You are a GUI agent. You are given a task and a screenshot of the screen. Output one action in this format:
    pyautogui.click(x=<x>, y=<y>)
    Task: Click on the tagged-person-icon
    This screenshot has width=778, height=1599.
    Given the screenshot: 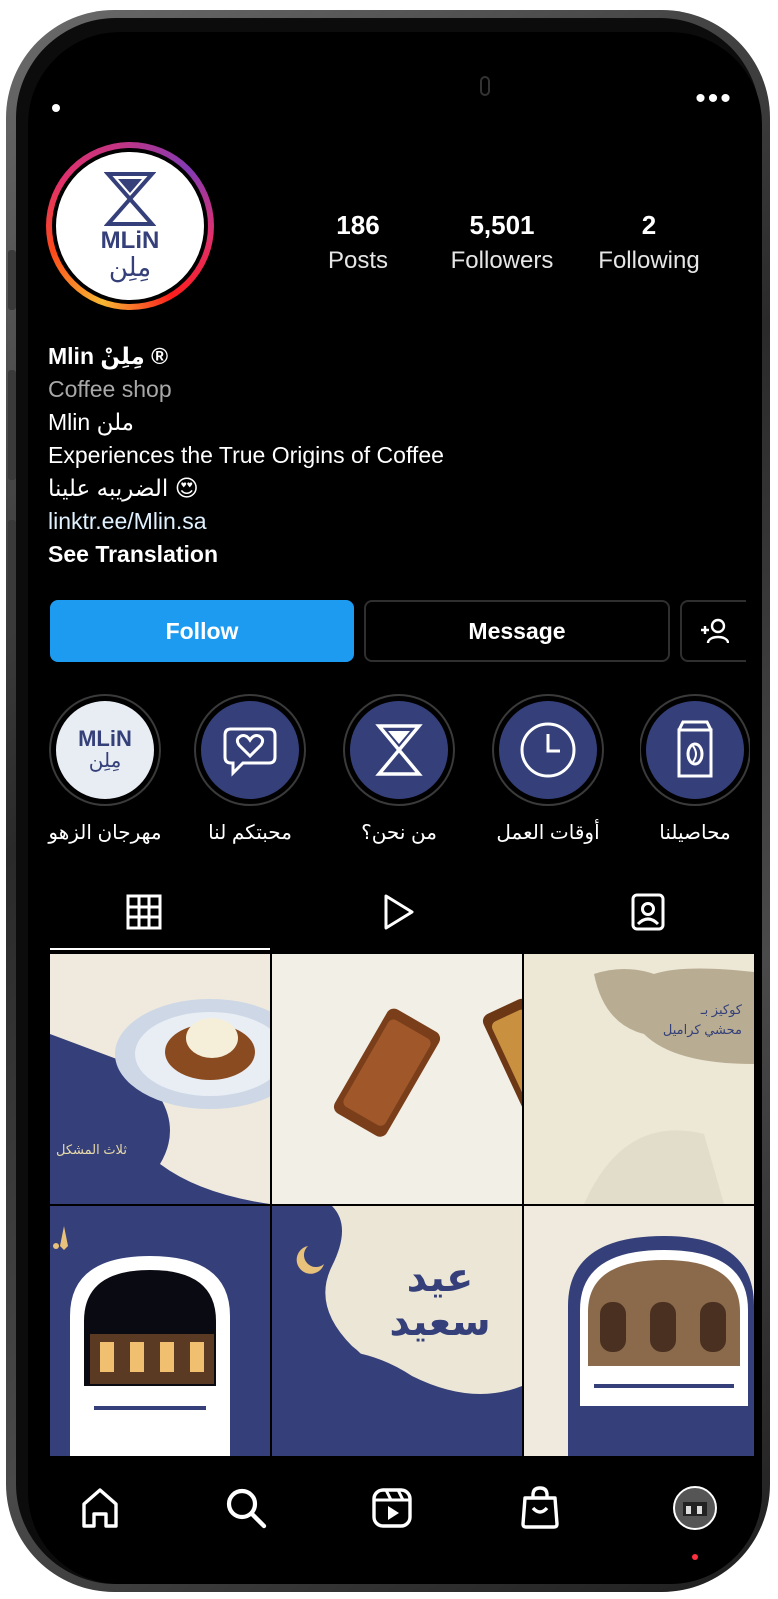 What is the action you would take?
    pyautogui.click(x=648, y=912)
    